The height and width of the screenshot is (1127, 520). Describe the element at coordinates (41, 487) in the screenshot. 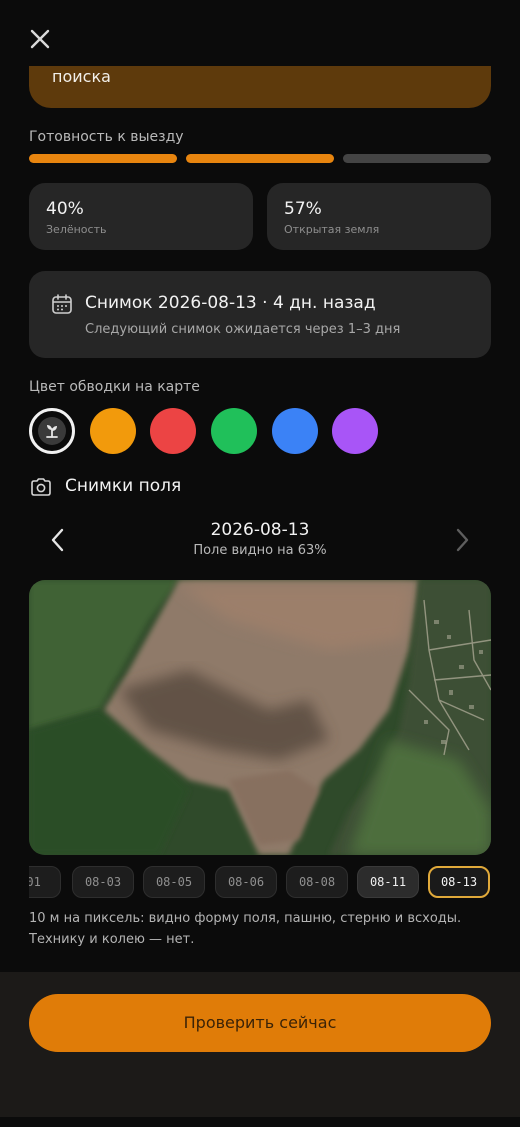

I see `camera-icon` at that location.